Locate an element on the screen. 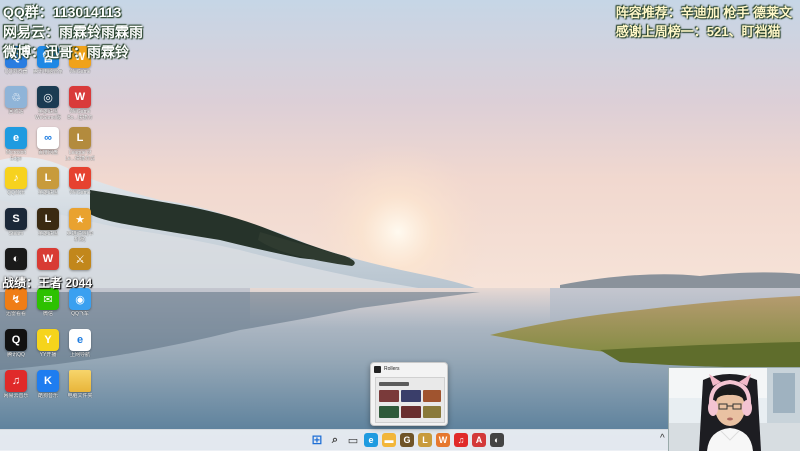 This screenshot has width=800, height=451. qq-icon: Q is located at coordinates (16, 340).